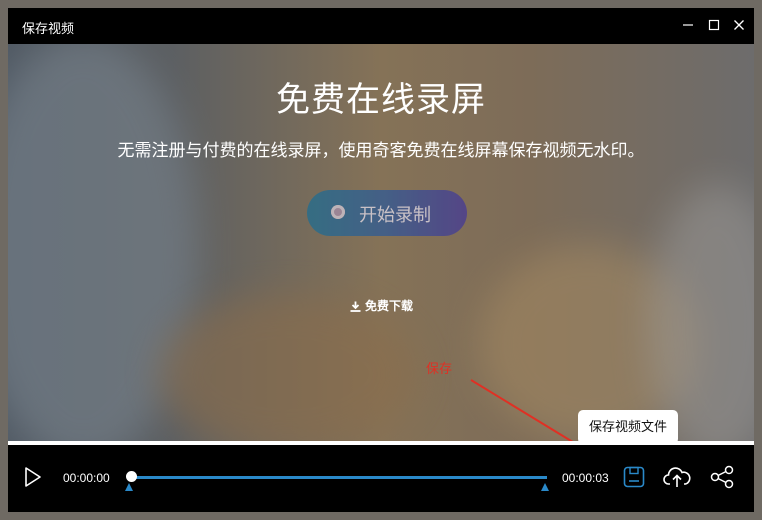 Image resolution: width=762 pixels, height=520 pixels. I want to click on start-recording-button: 开始录制, so click(387, 213).